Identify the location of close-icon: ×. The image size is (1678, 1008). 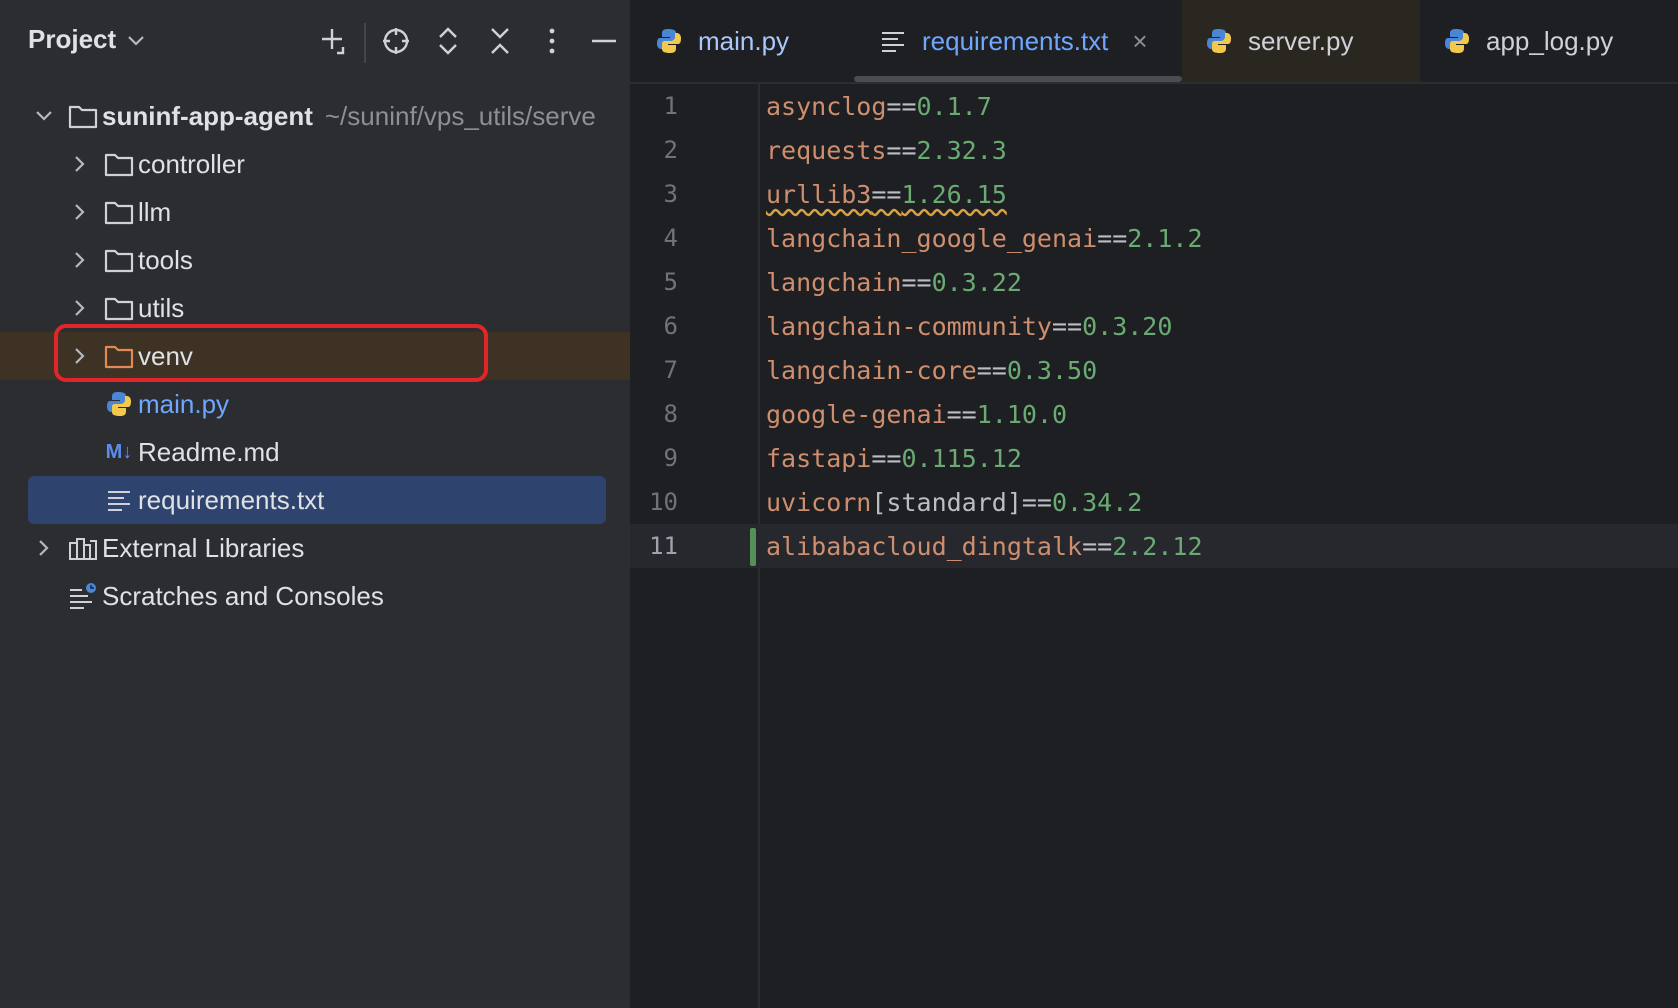
(1139, 41).